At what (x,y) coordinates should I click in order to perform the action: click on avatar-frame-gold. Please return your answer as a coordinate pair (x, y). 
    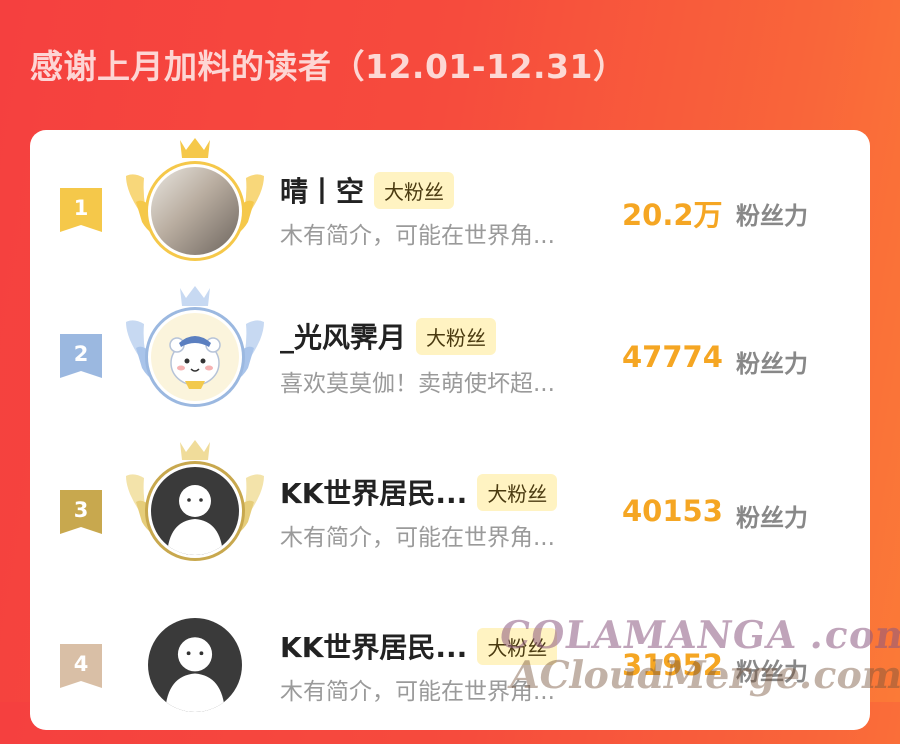
    Looking at the image, I should click on (195, 207).